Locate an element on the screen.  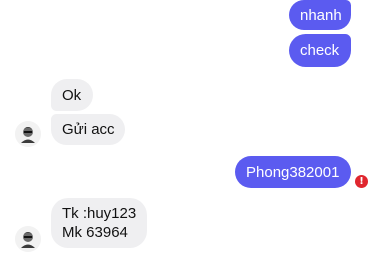
message-text-line: Mk 63964 is located at coordinates (95, 232).